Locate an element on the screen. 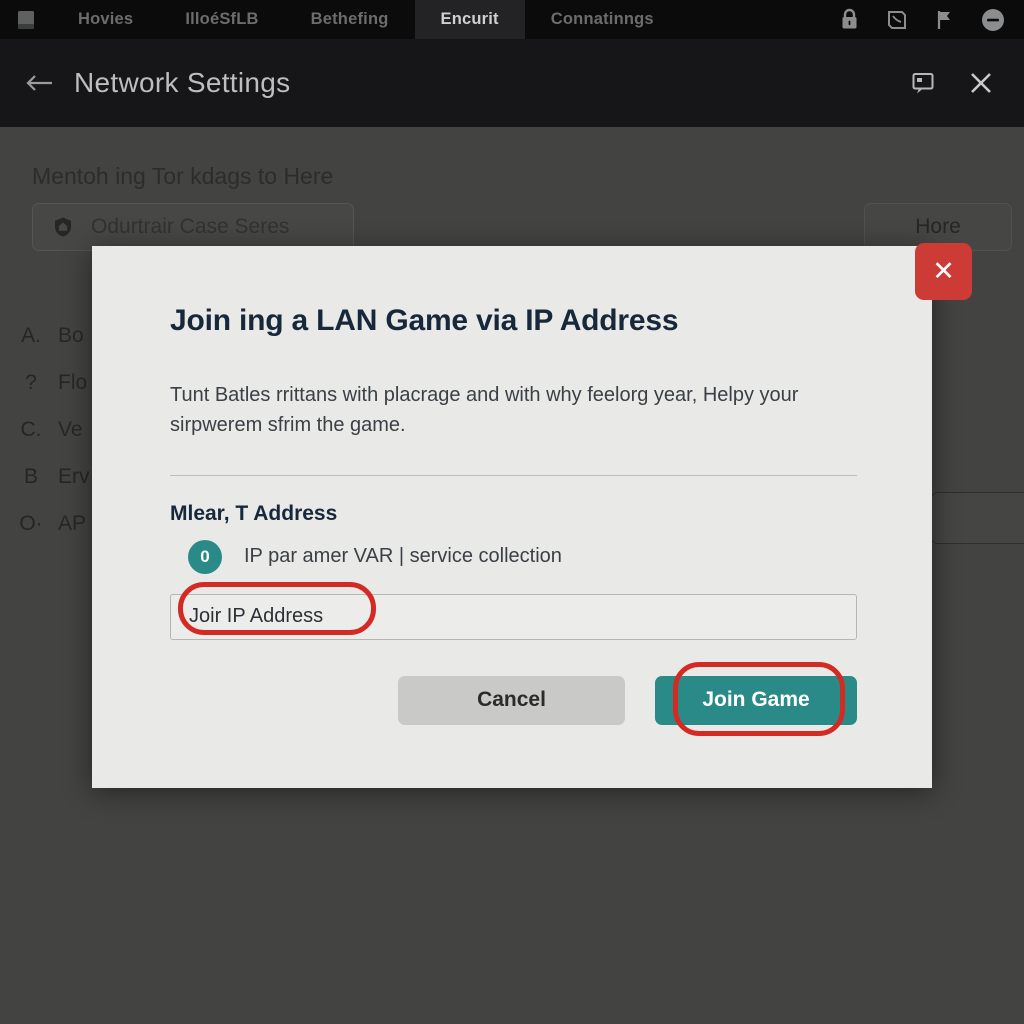  top-tab-connatinngs: Connatinngs is located at coordinates (602, 19).